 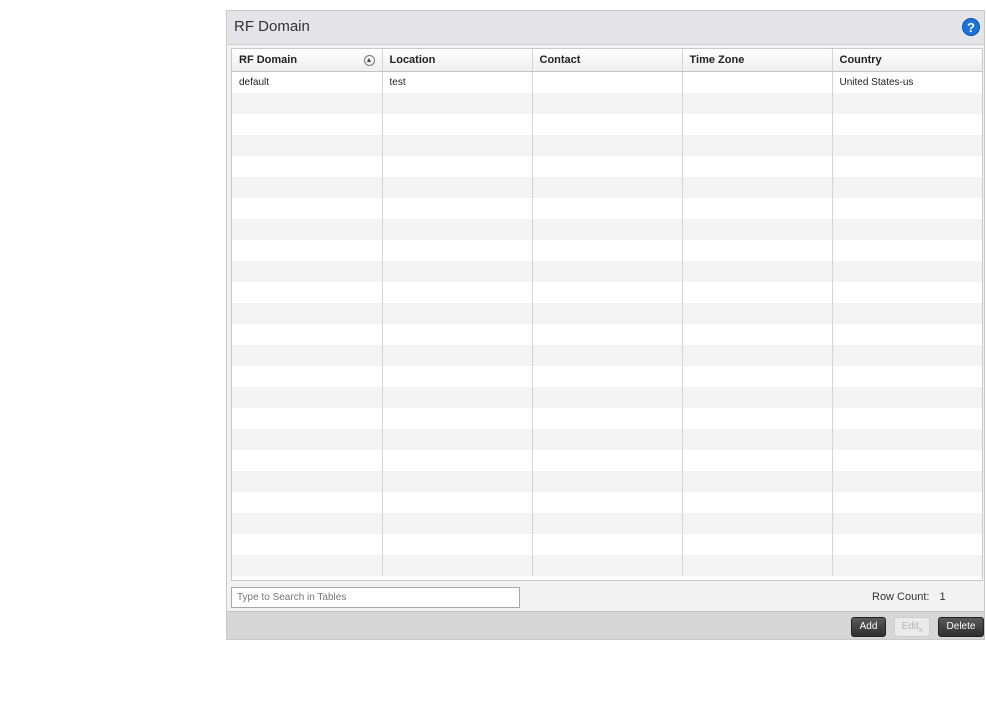 What do you see at coordinates (307, 82) in the screenshot?
I see `cell-rf-domain: default` at bounding box center [307, 82].